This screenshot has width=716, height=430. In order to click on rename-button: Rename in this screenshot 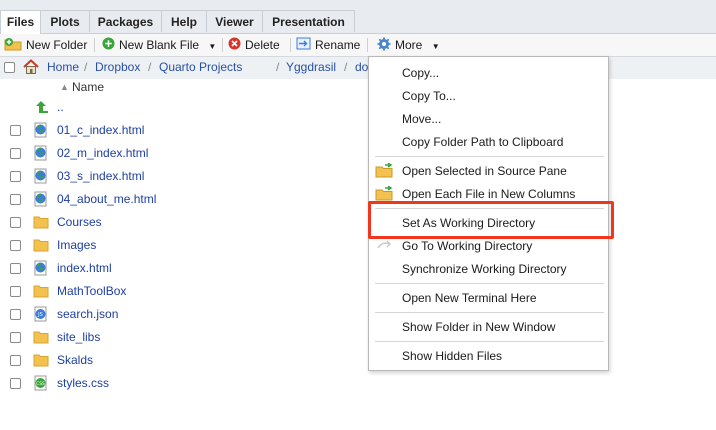, I will do `click(328, 45)`.